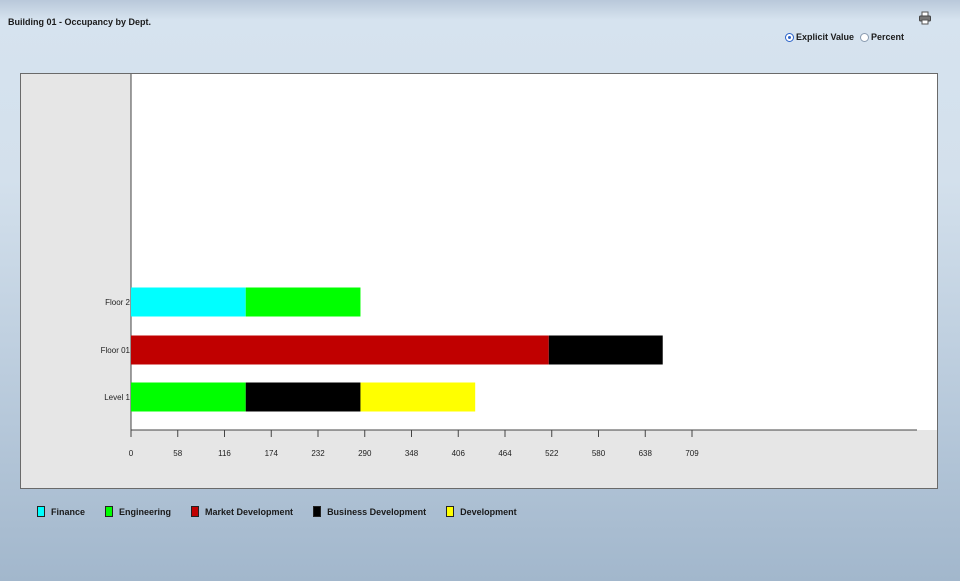 The image size is (960, 581). What do you see at coordinates (377, 511) in the screenshot?
I see `legend-label: Business Development` at bounding box center [377, 511].